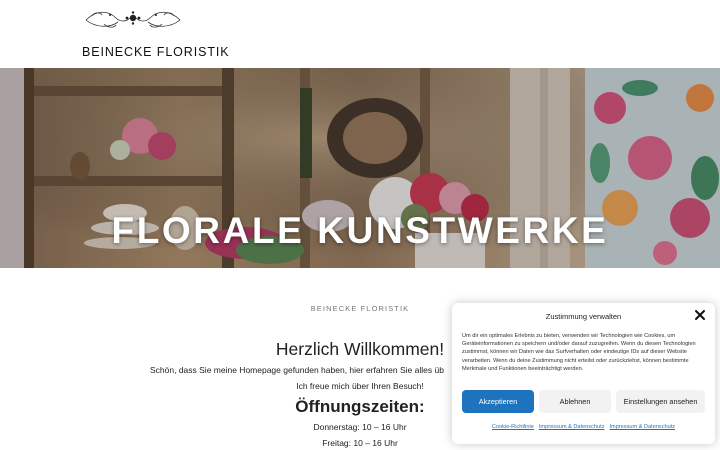 Image resolution: width=720 pixels, height=450 pixels. I want to click on deny-button: Ablehnen, so click(575, 401).